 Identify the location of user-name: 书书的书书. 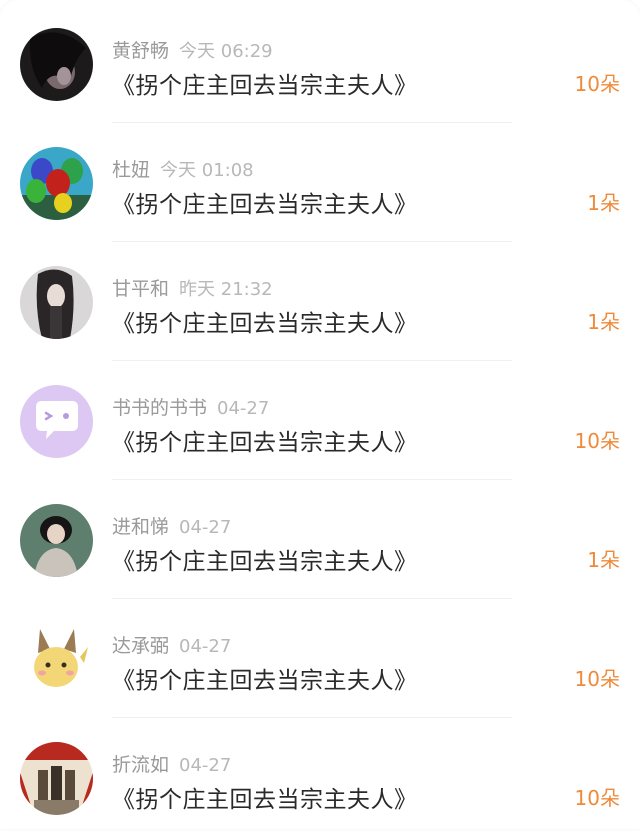
(160, 408).